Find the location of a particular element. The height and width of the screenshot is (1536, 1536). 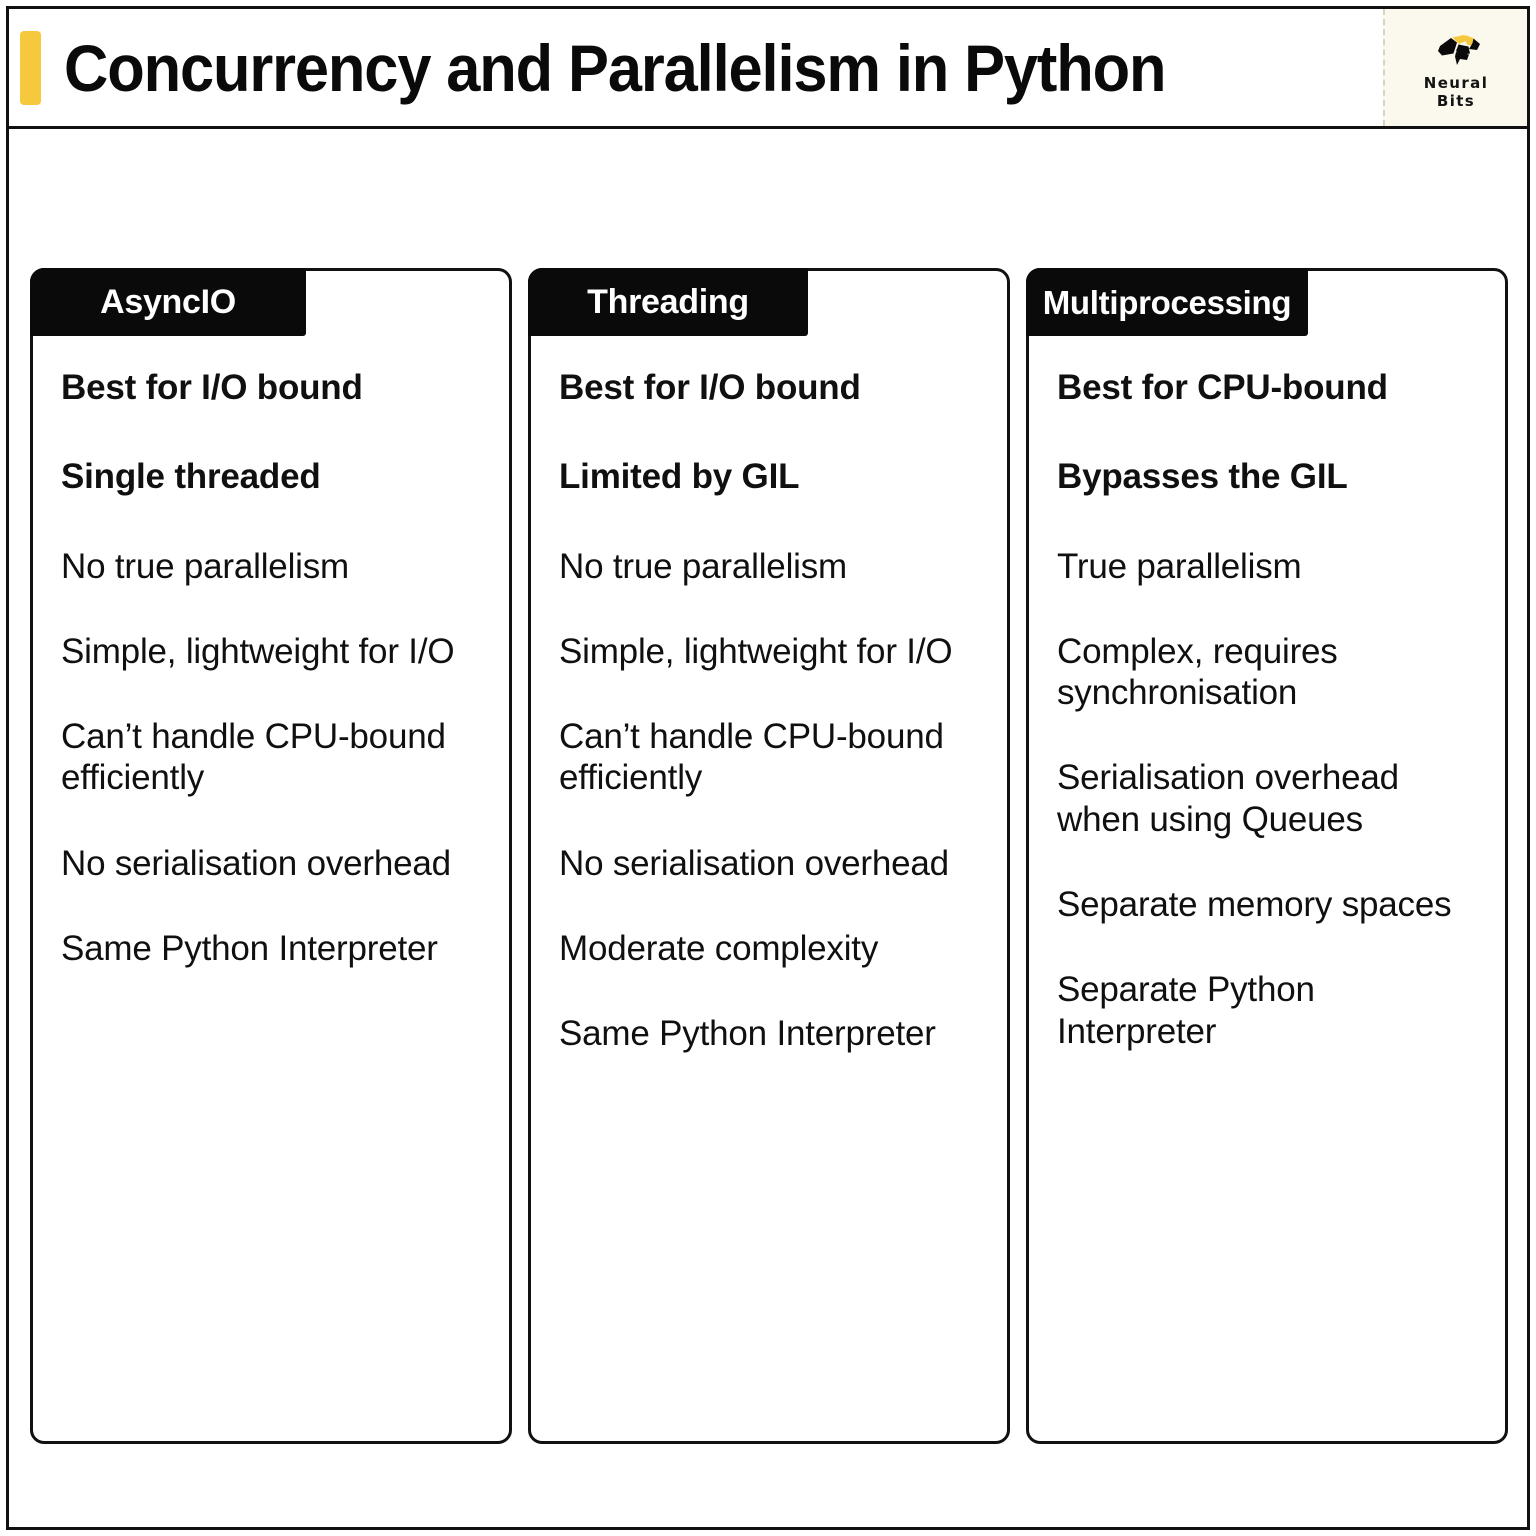

page-frame-right is located at coordinates (1528, 768).